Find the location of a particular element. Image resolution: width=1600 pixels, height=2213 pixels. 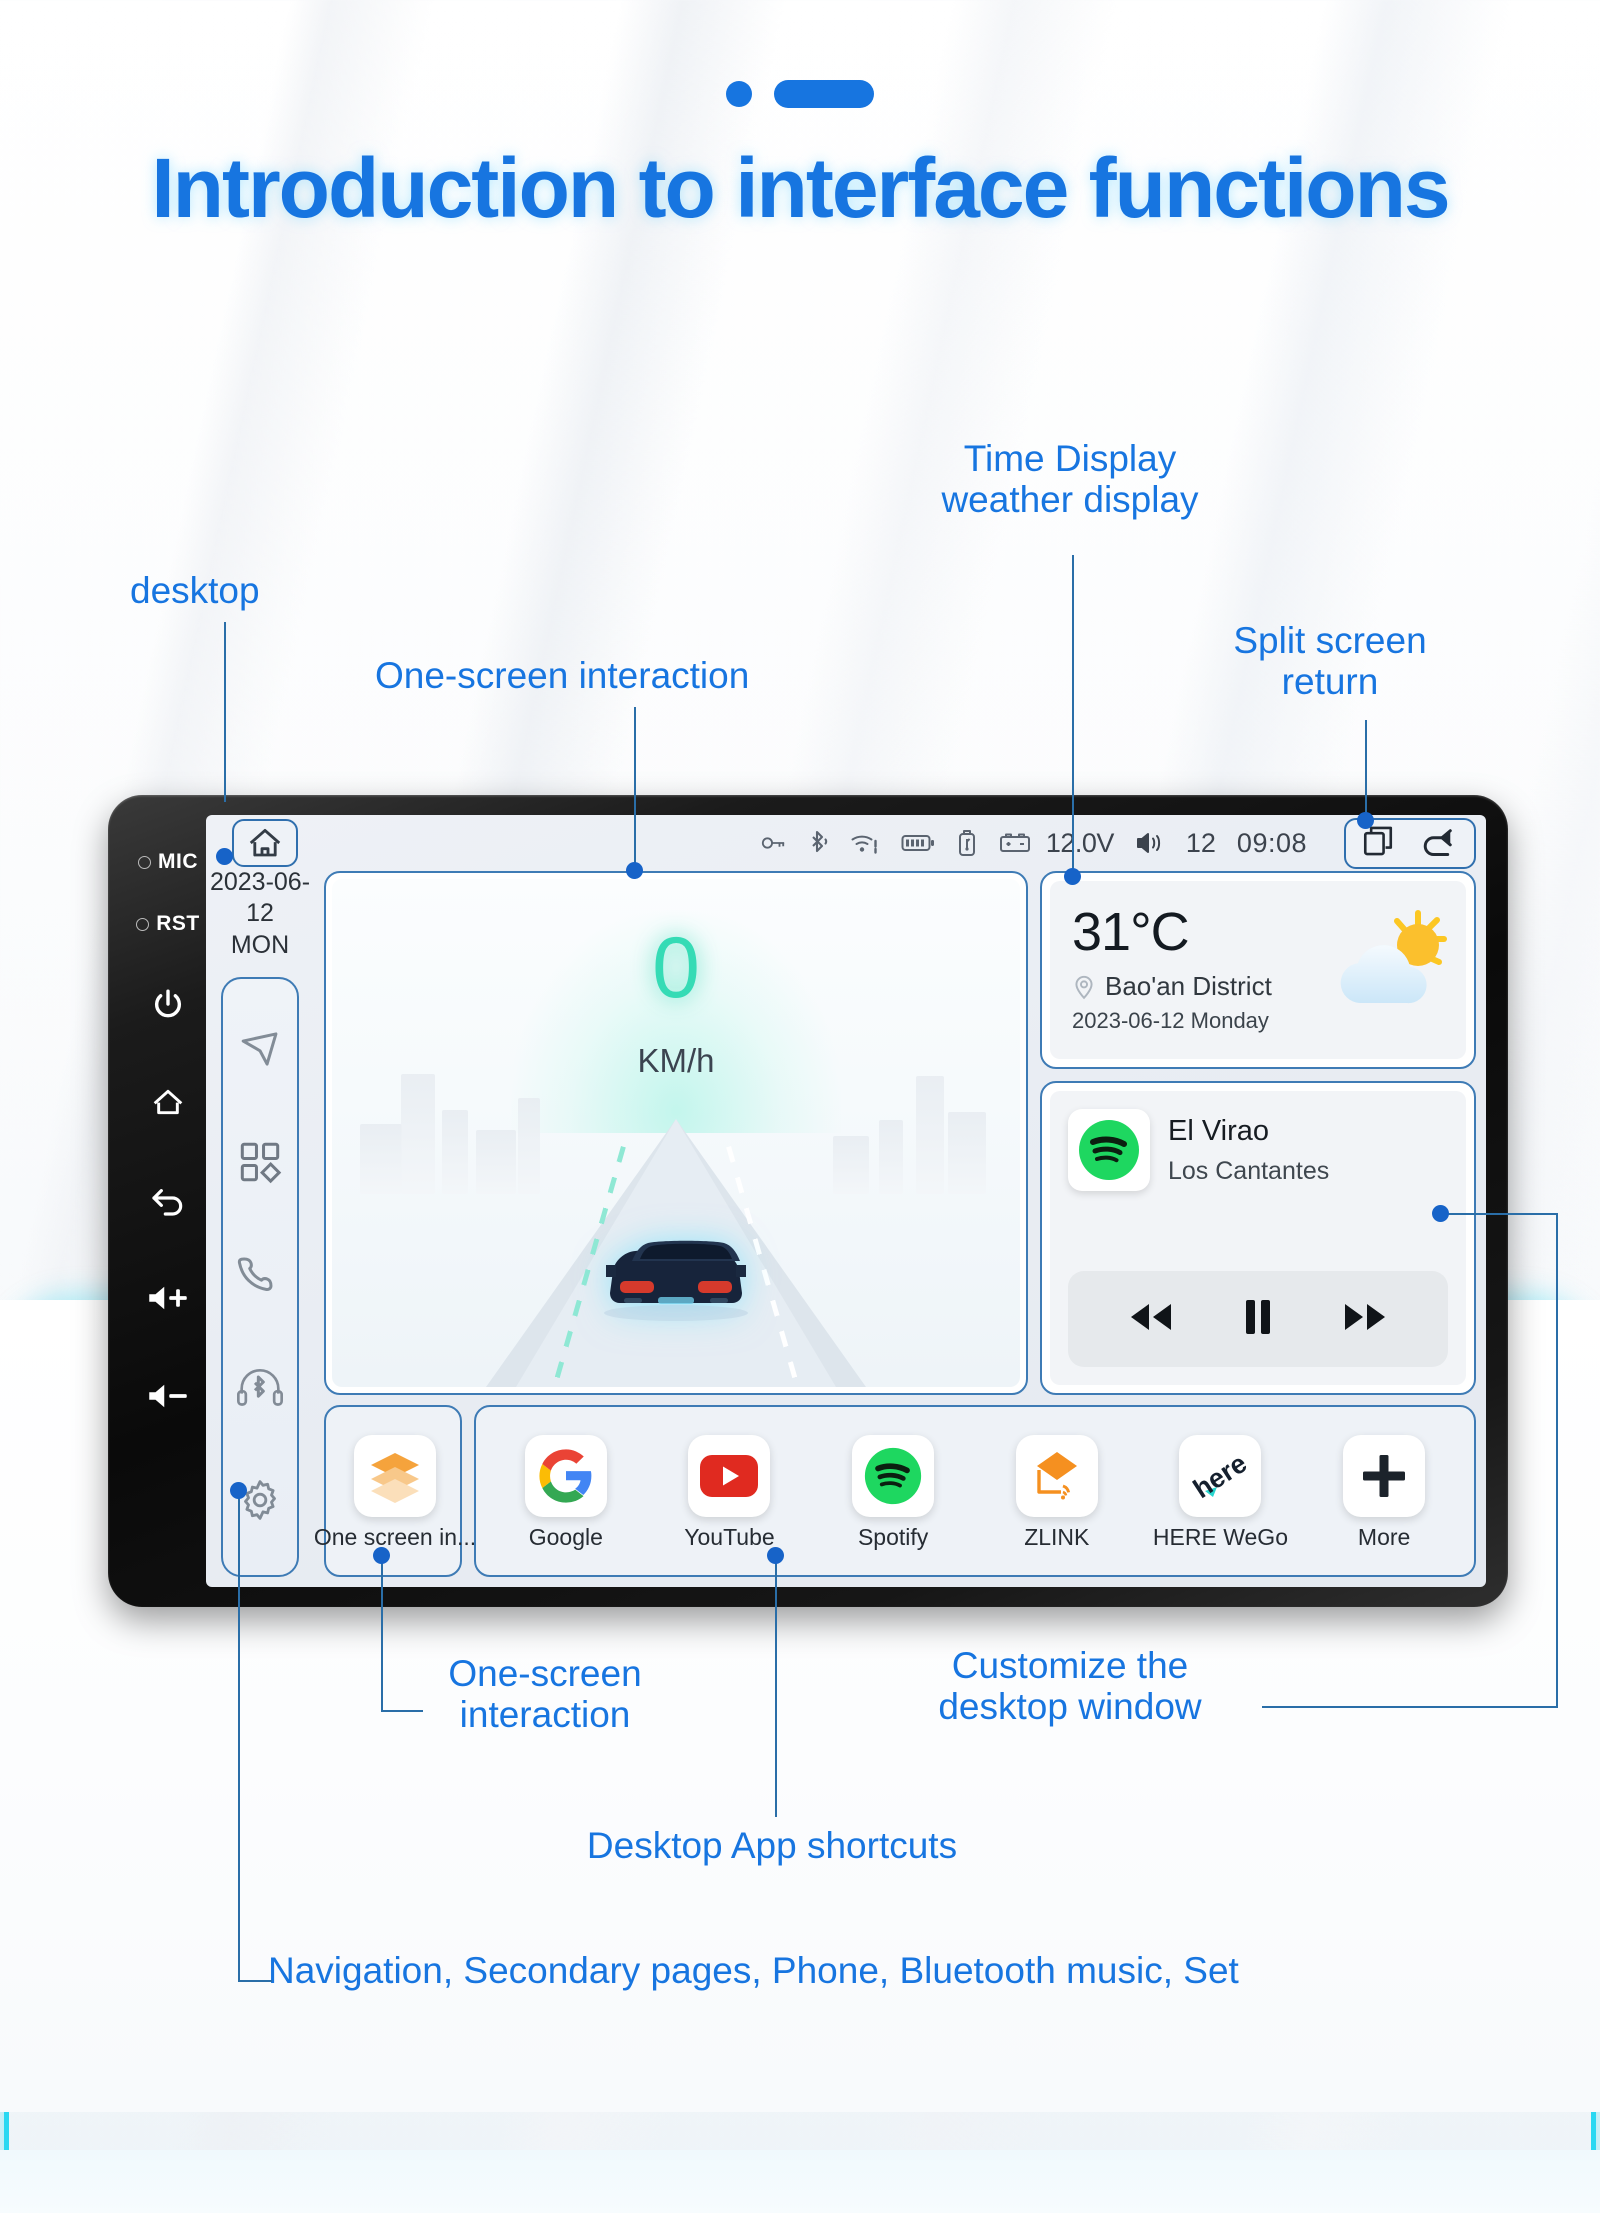

vpn-key-icon is located at coordinates (772, 843).